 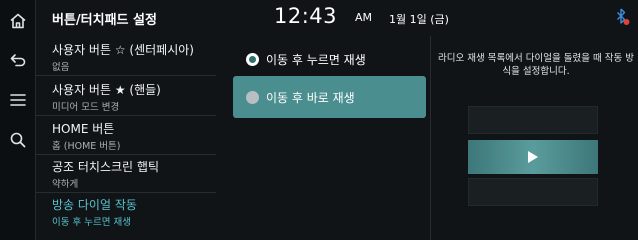 What do you see at coordinates (91, 222) in the screenshot?
I see `item-value: 이동 후 누르면 재생` at bounding box center [91, 222].